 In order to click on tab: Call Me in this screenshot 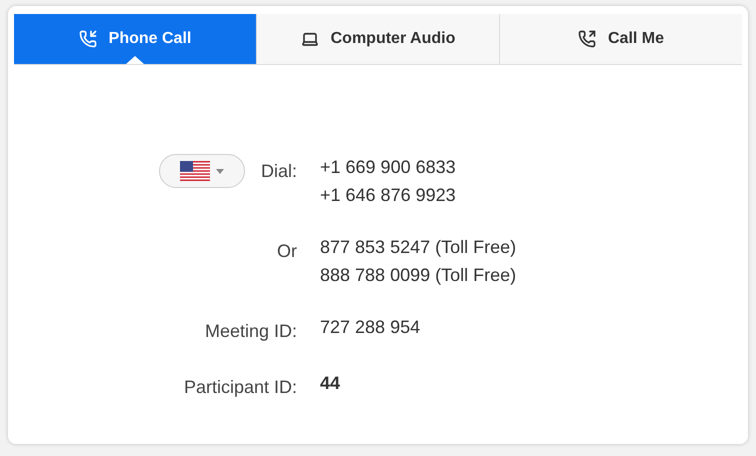, I will do `click(620, 39)`.